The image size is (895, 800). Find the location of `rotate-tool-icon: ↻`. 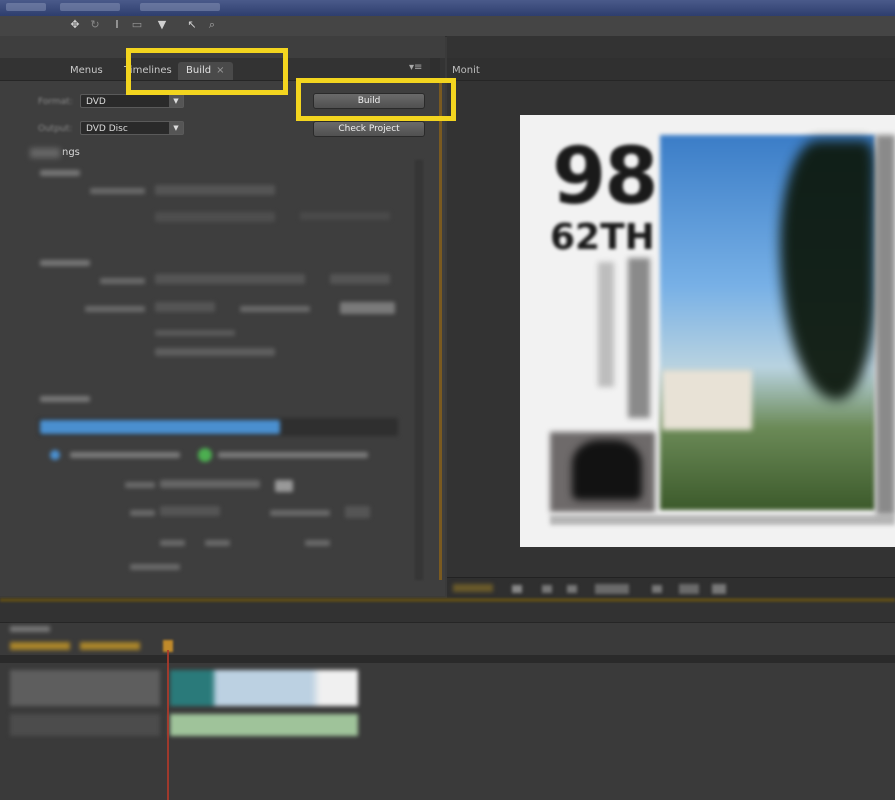

rotate-tool-icon: ↻ is located at coordinates (95, 25).